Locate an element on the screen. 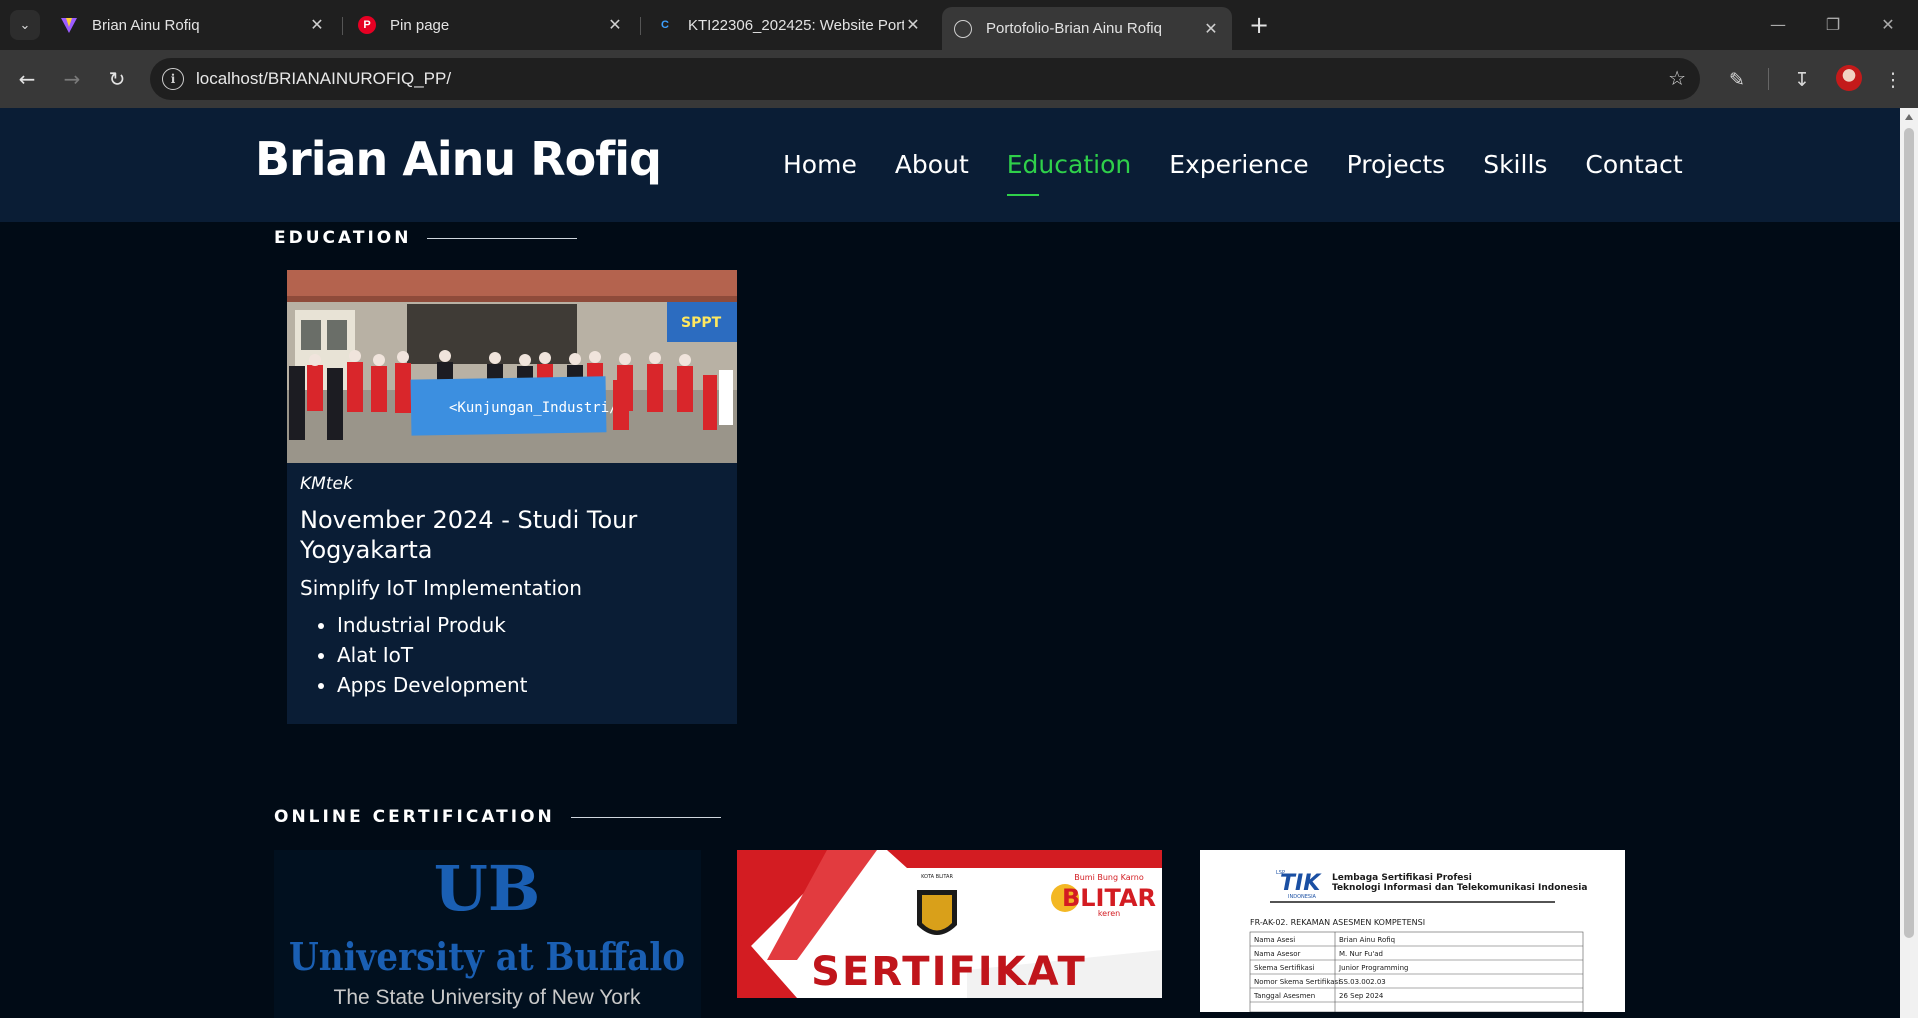 This screenshot has height=1018, width=1918. nav-education: Education is located at coordinates (1068, 173).